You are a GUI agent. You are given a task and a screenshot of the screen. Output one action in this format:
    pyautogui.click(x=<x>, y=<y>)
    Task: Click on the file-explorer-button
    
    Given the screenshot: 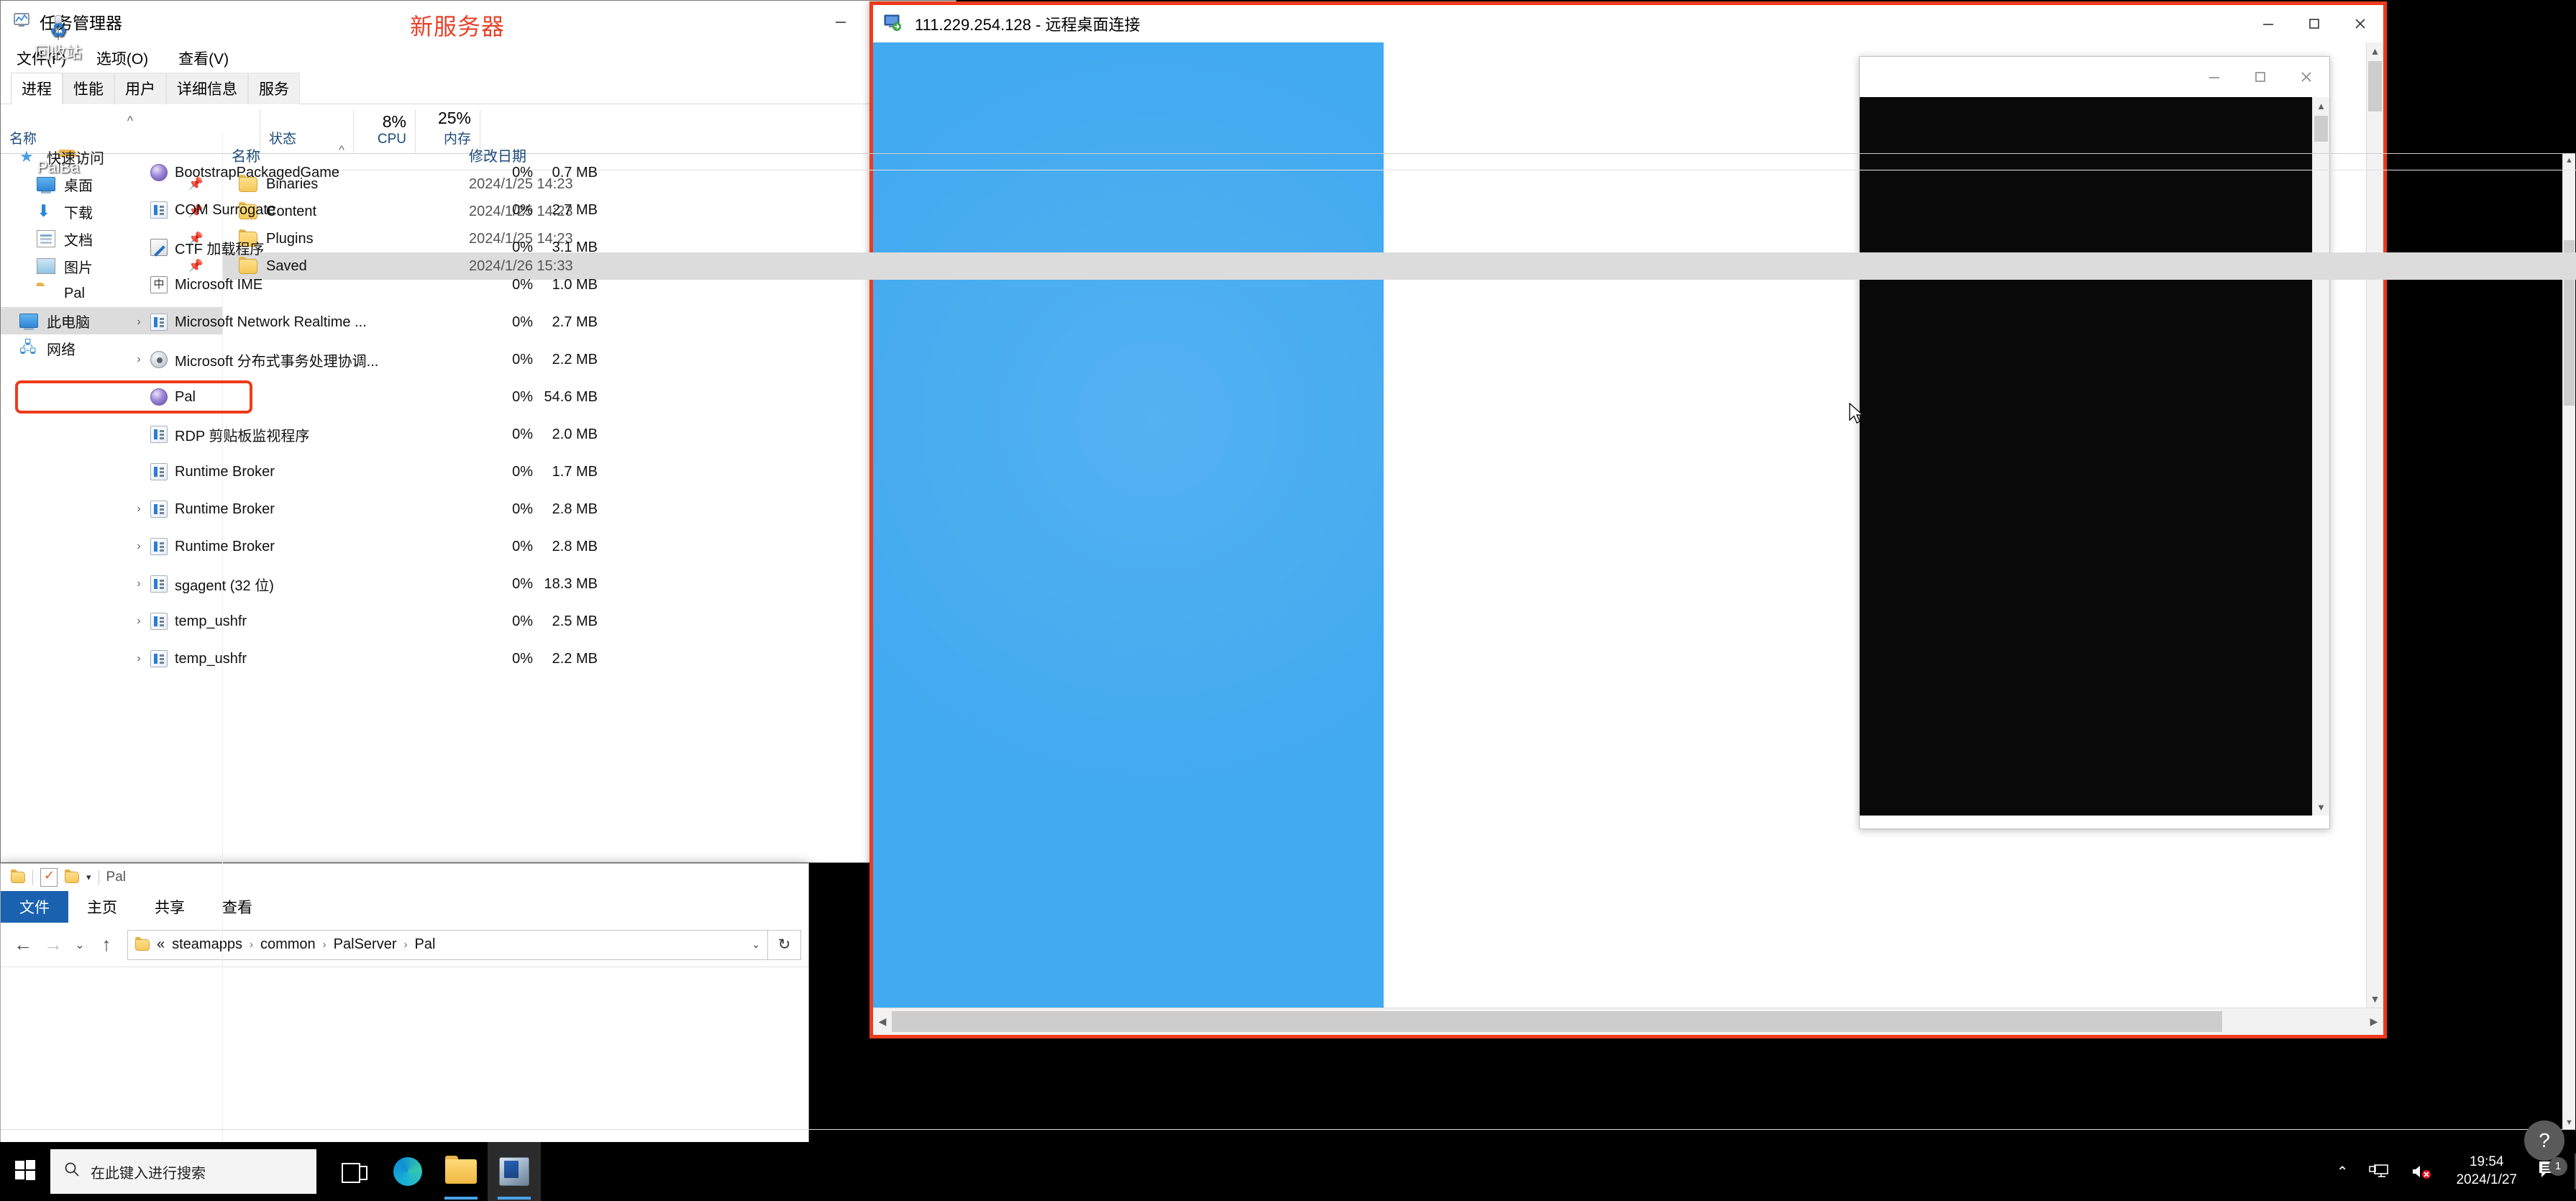 What is the action you would take?
    pyautogui.click(x=461, y=1171)
    